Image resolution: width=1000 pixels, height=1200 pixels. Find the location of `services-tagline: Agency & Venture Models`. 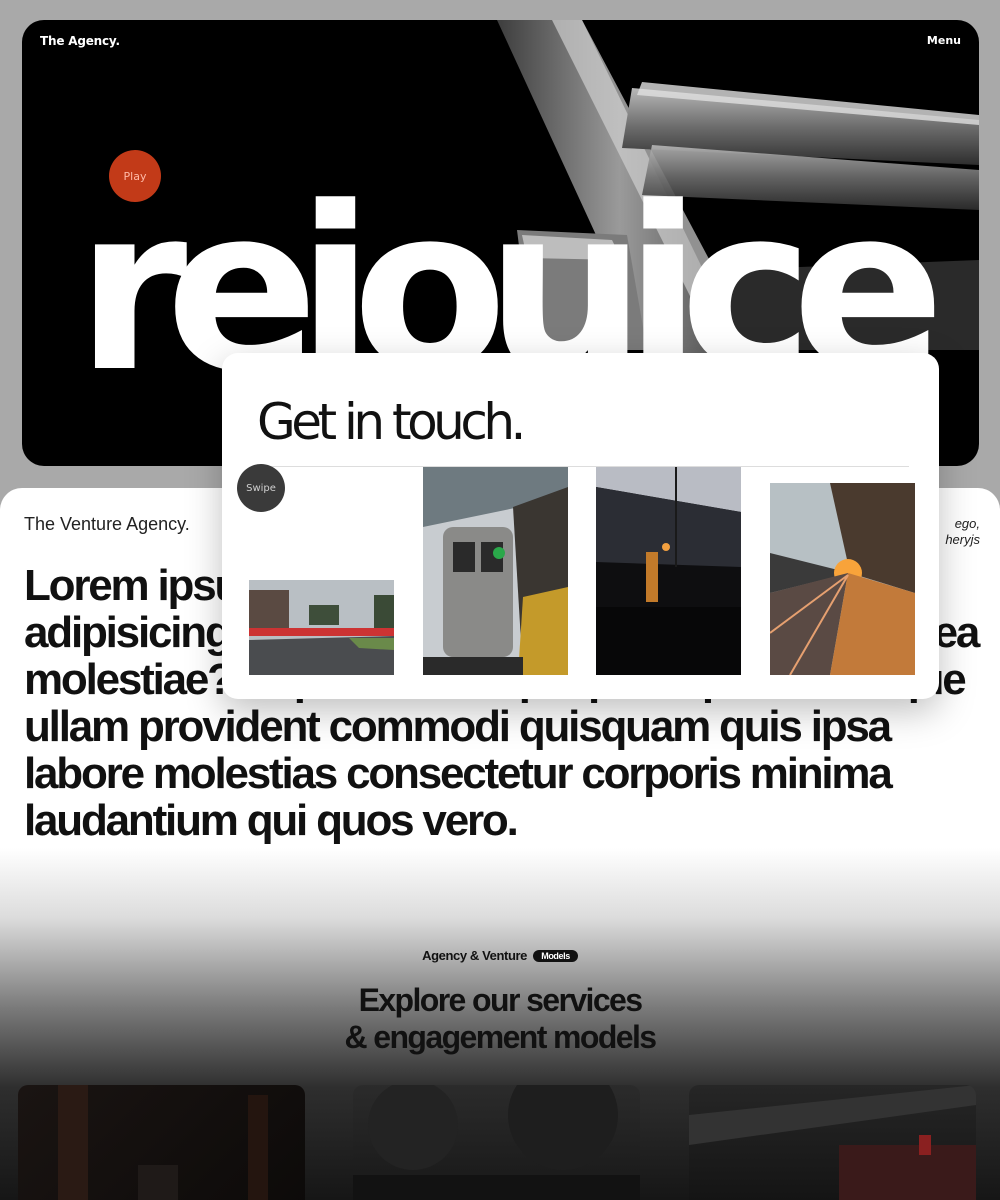

services-tagline: Agency & Venture Models is located at coordinates (500, 955).